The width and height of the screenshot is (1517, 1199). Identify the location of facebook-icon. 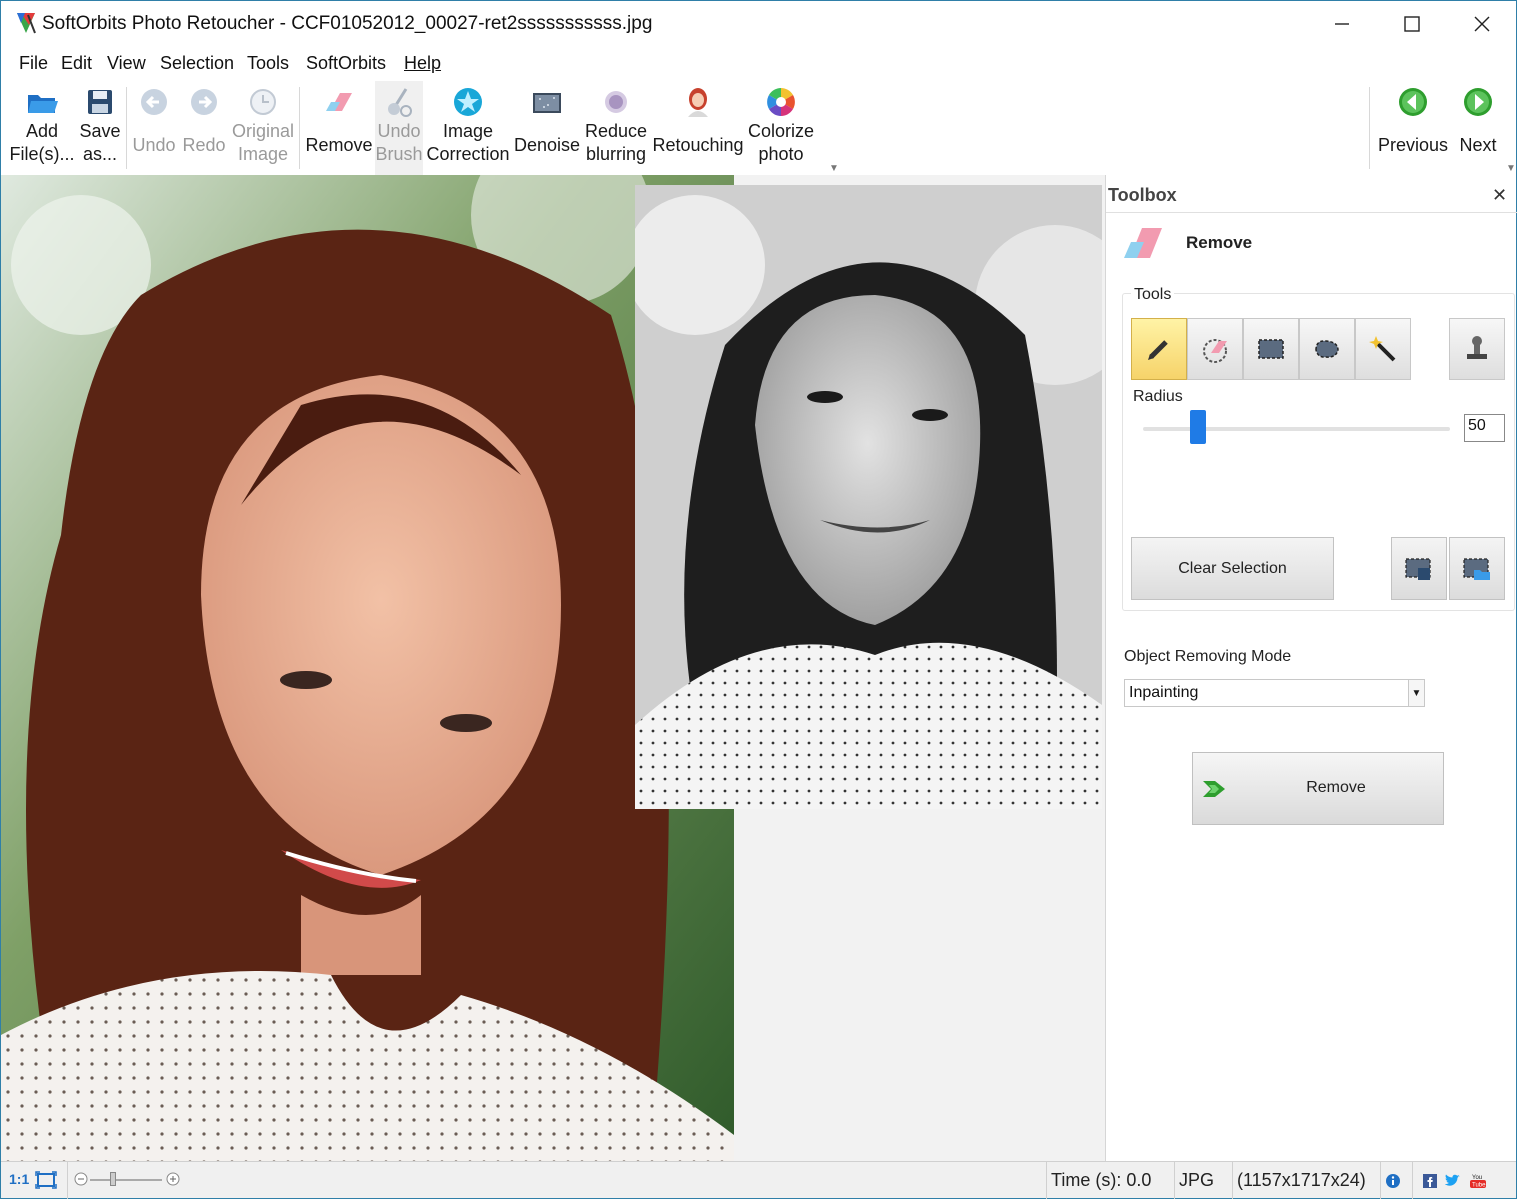
(1430, 1180).